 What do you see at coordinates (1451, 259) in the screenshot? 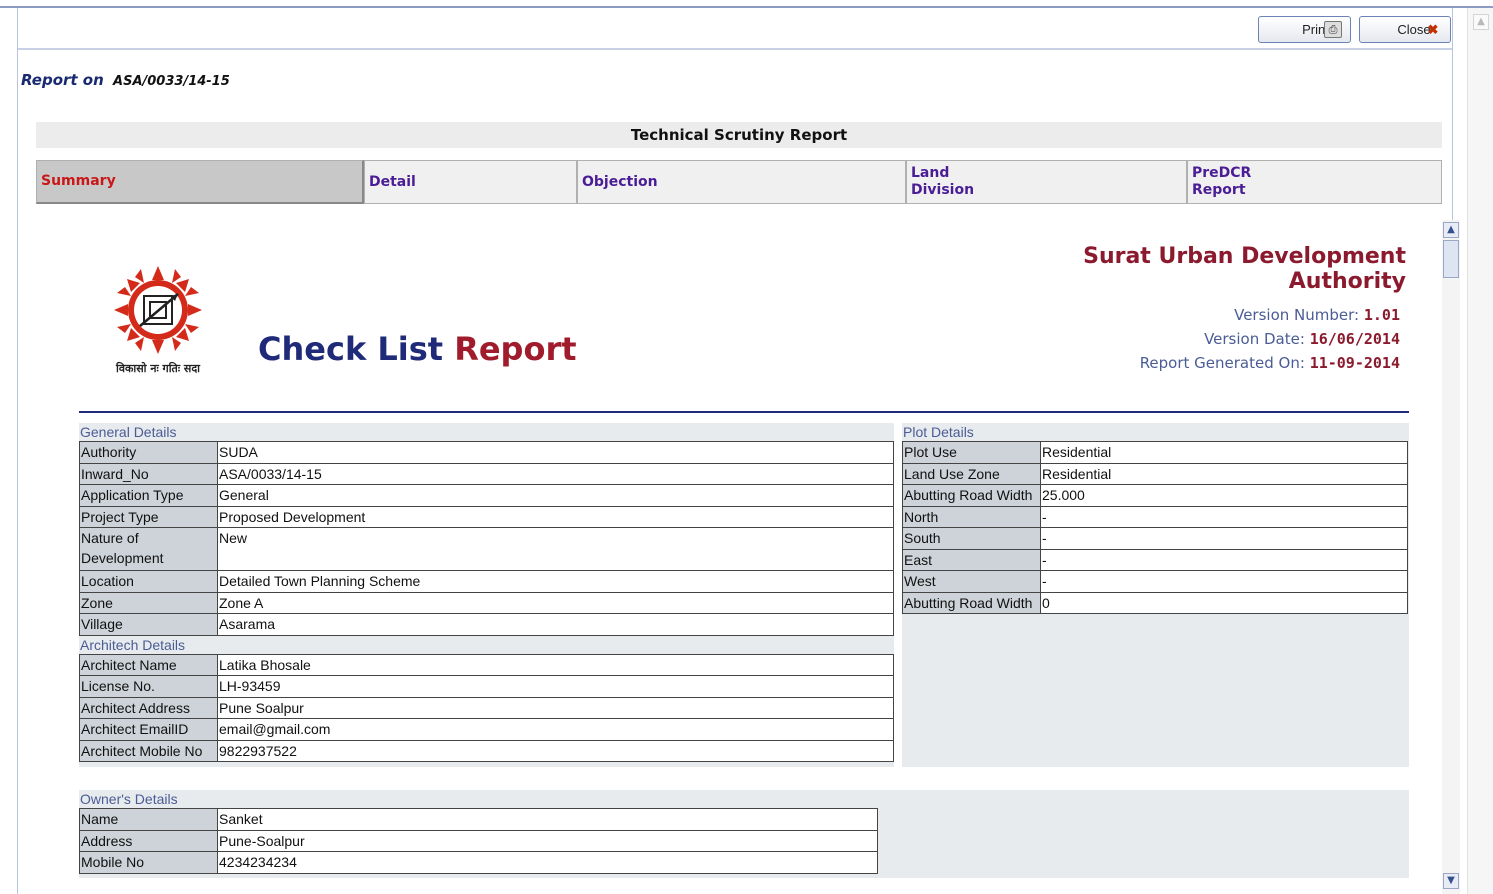
I see `scroll-thumb` at bounding box center [1451, 259].